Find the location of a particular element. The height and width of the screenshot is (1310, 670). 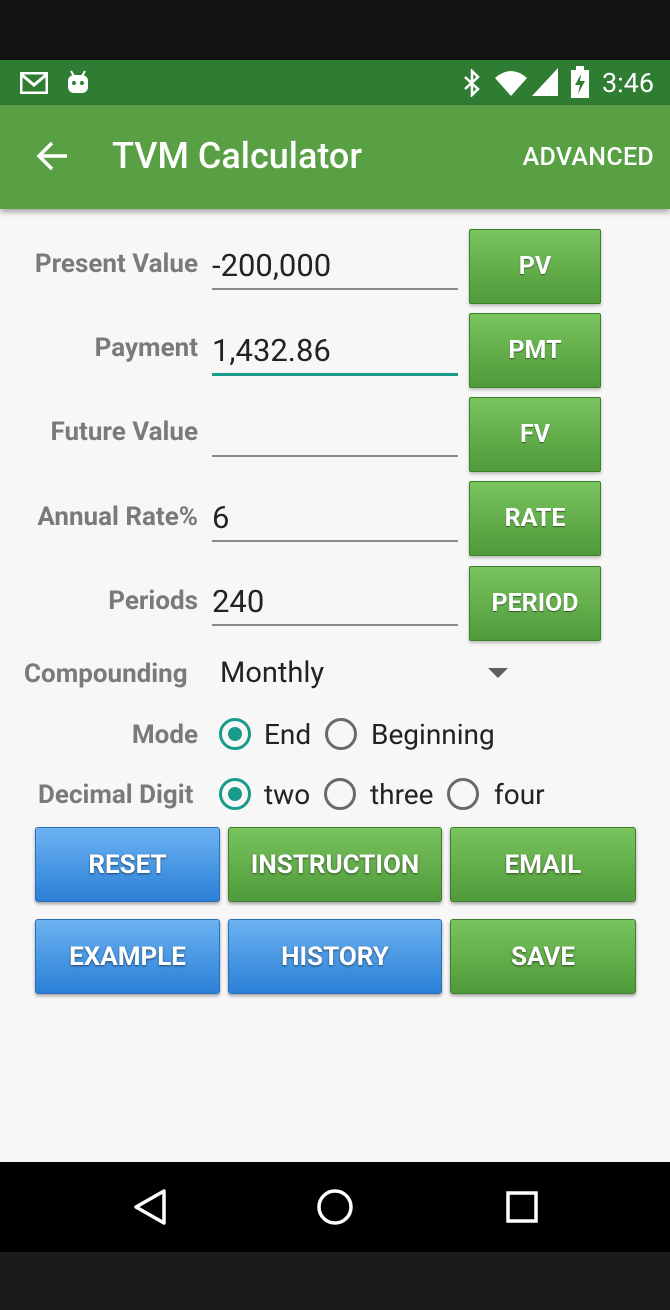

payment-input: 1,432.86 is located at coordinates (335, 344).